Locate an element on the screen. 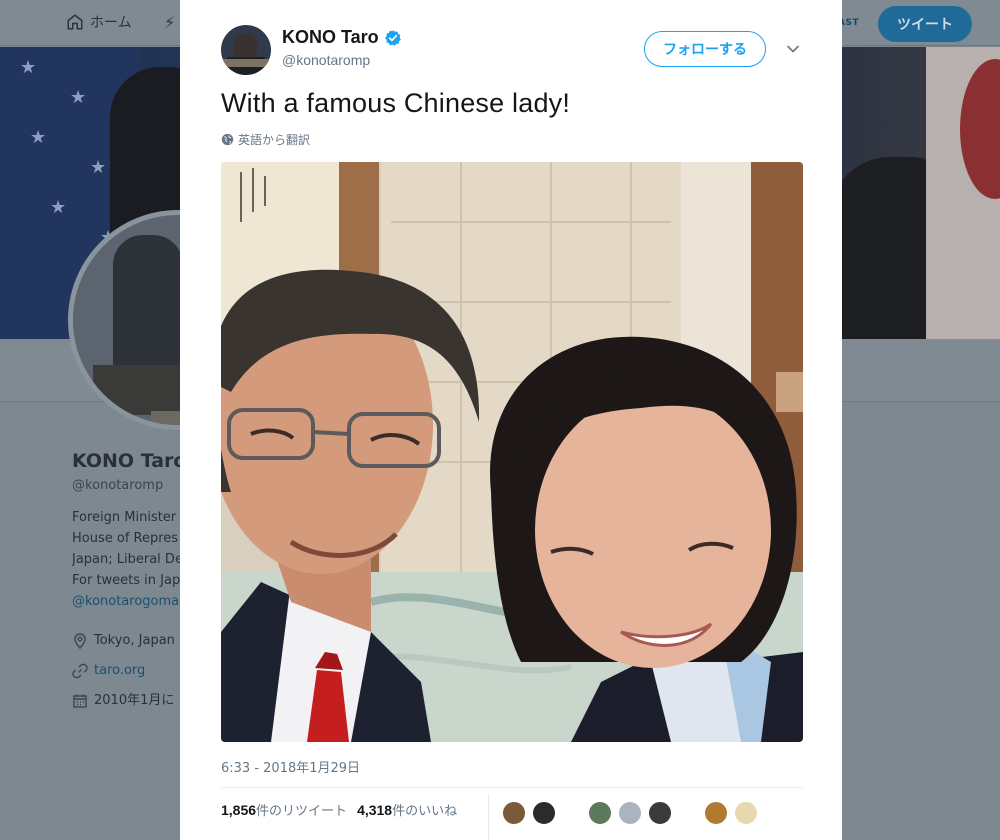 The width and height of the screenshot is (1000, 840). japan-flag-image is located at coordinates (963, 193).